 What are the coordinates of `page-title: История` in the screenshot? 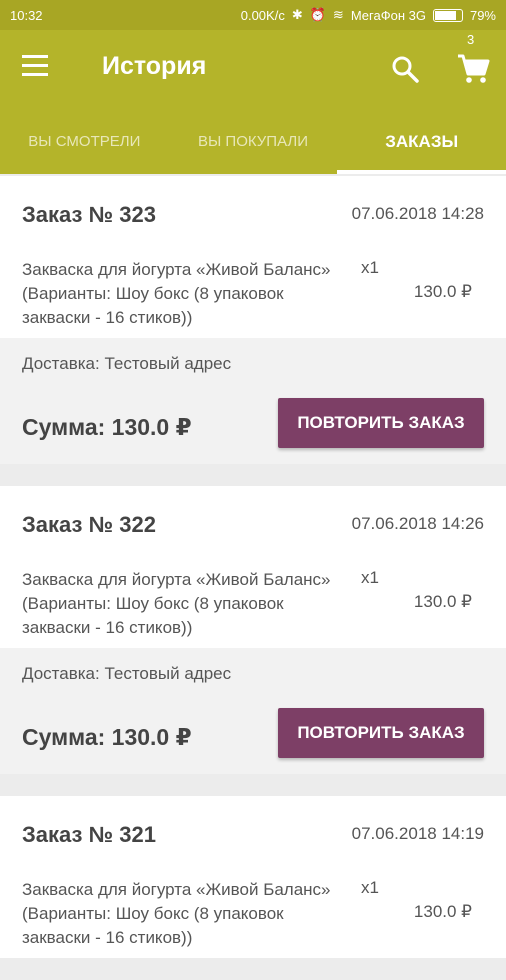 It's located at (154, 66).